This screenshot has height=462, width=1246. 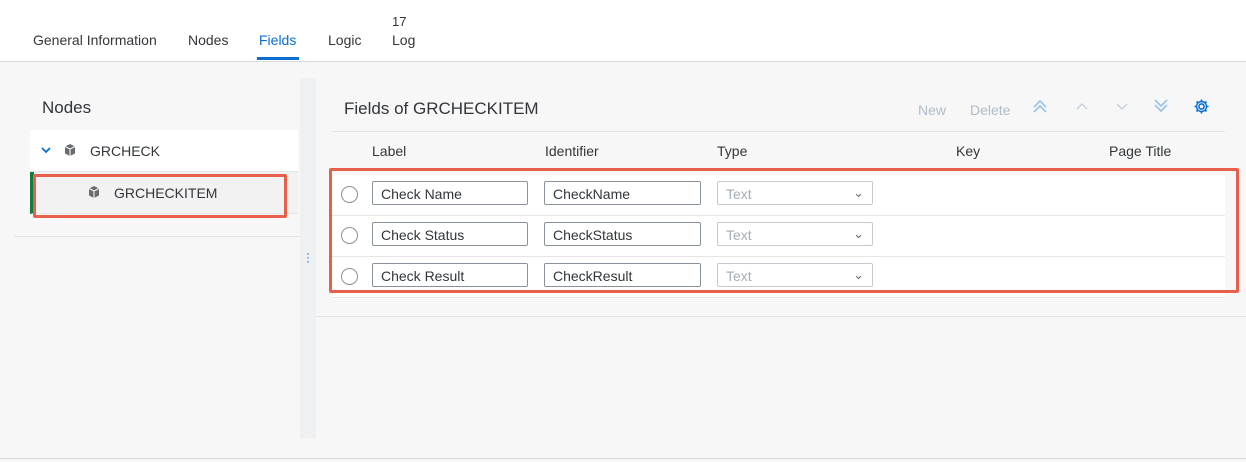 I want to click on nodes-panel-title: Nodes, so click(x=67, y=107).